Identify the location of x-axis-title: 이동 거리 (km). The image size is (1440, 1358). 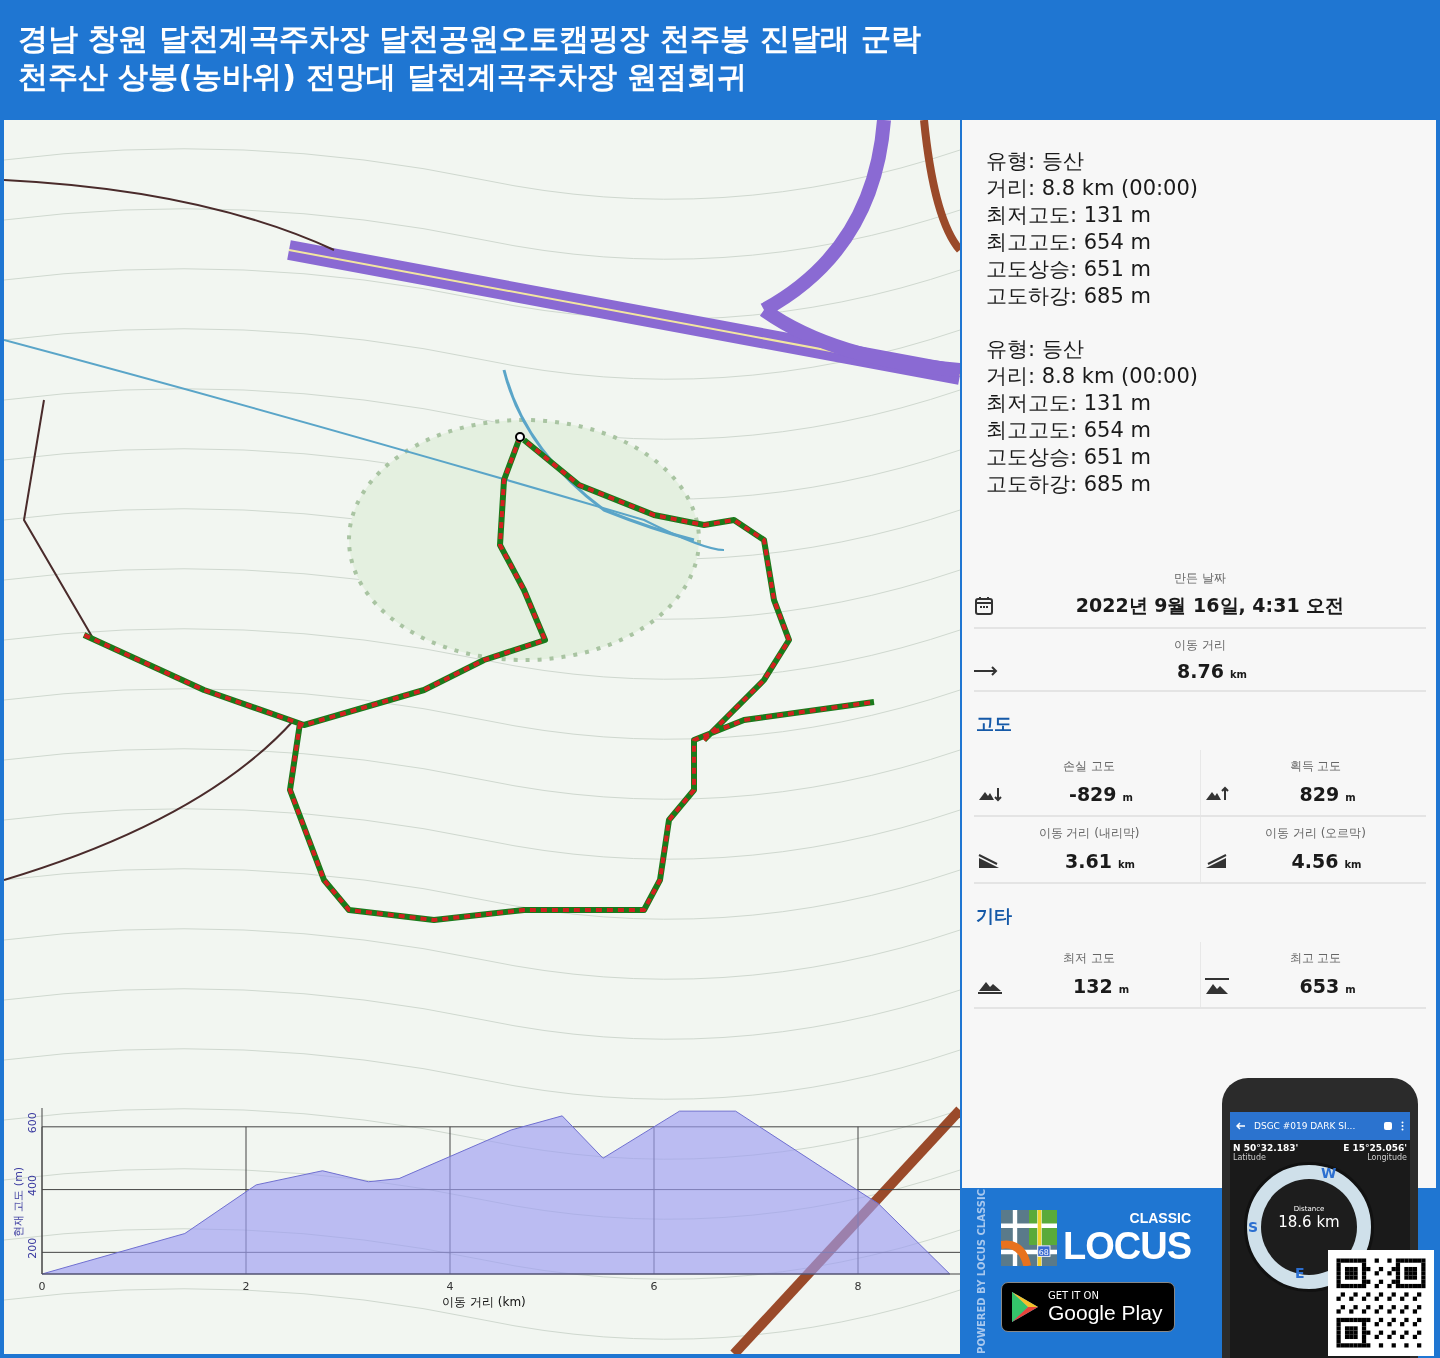
(484, 1302).